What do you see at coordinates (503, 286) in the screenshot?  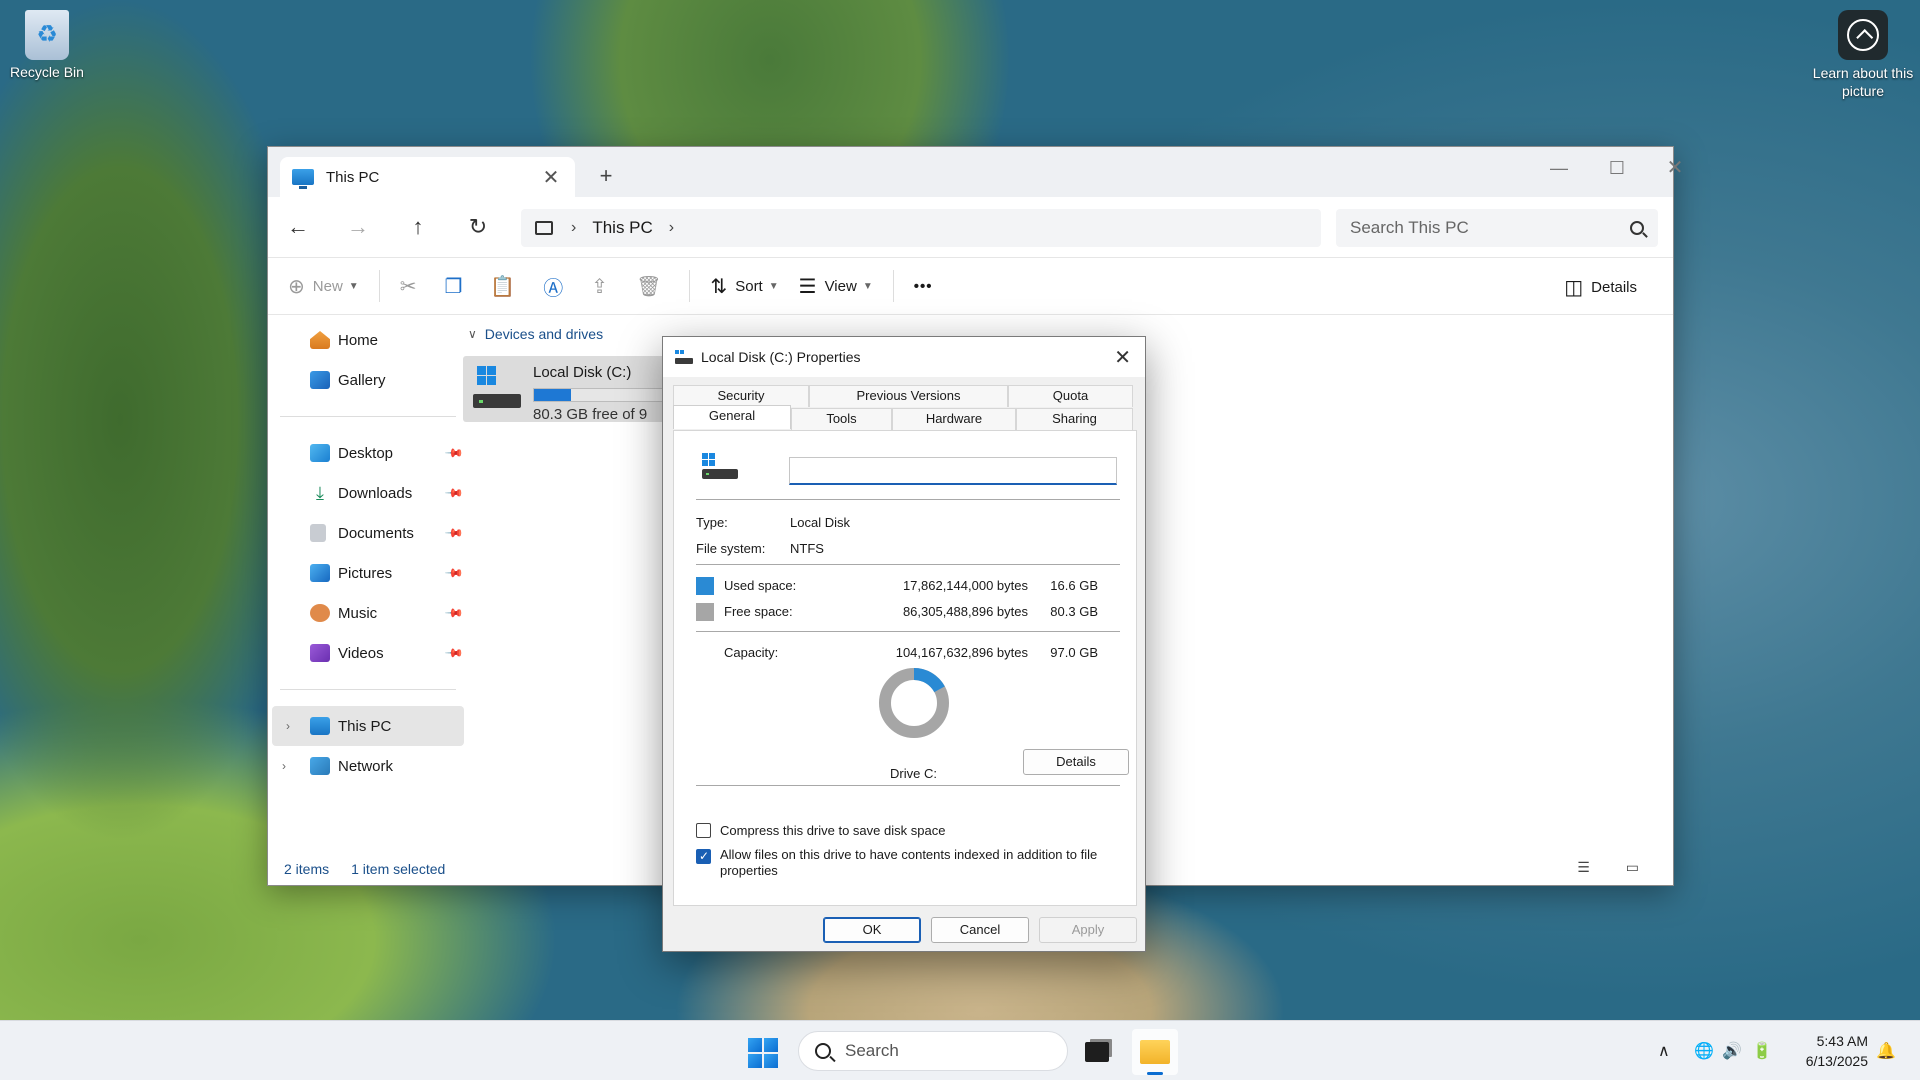 I see `clipboard-icon: 📋` at bounding box center [503, 286].